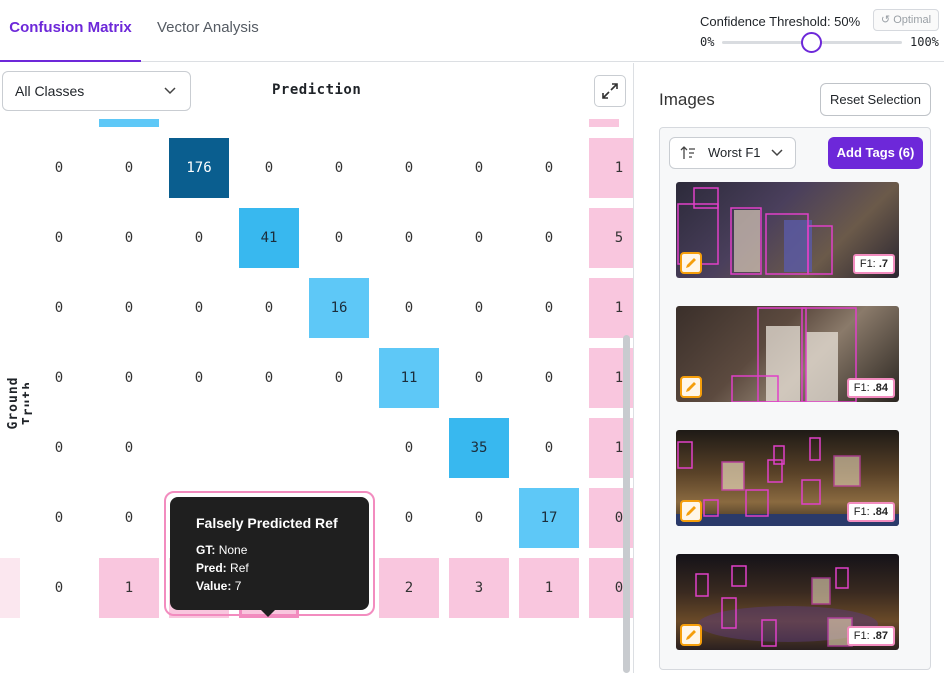 Image resolution: width=944 pixels, height=673 pixels. What do you see at coordinates (70, 31) in the screenshot?
I see `tab-confusion-matrix: Confusion Matrix` at bounding box center [70, 31].